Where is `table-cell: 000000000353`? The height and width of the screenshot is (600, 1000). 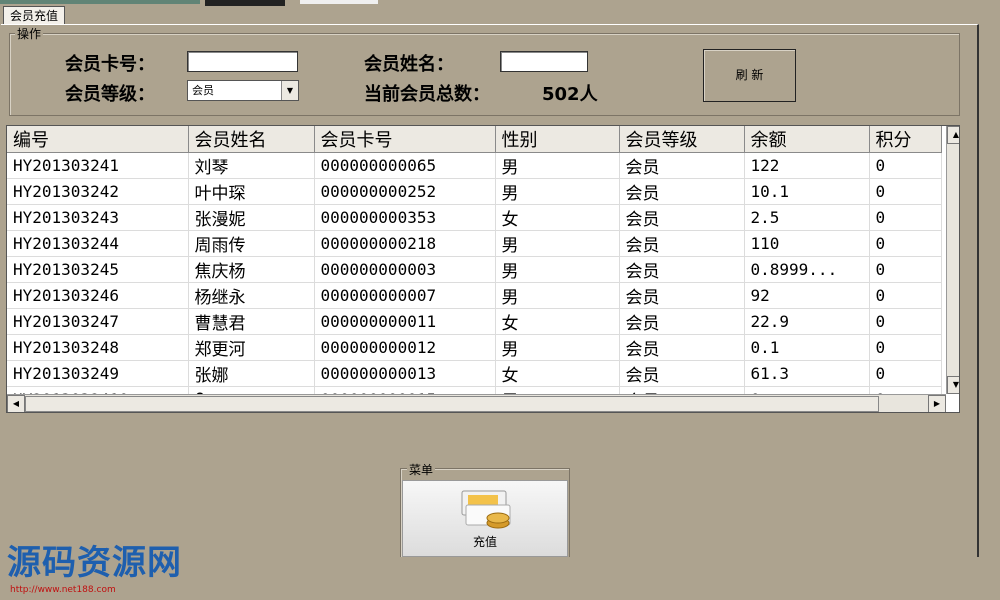 table-cell: 000000000353 is located at coordinates (405, 217).